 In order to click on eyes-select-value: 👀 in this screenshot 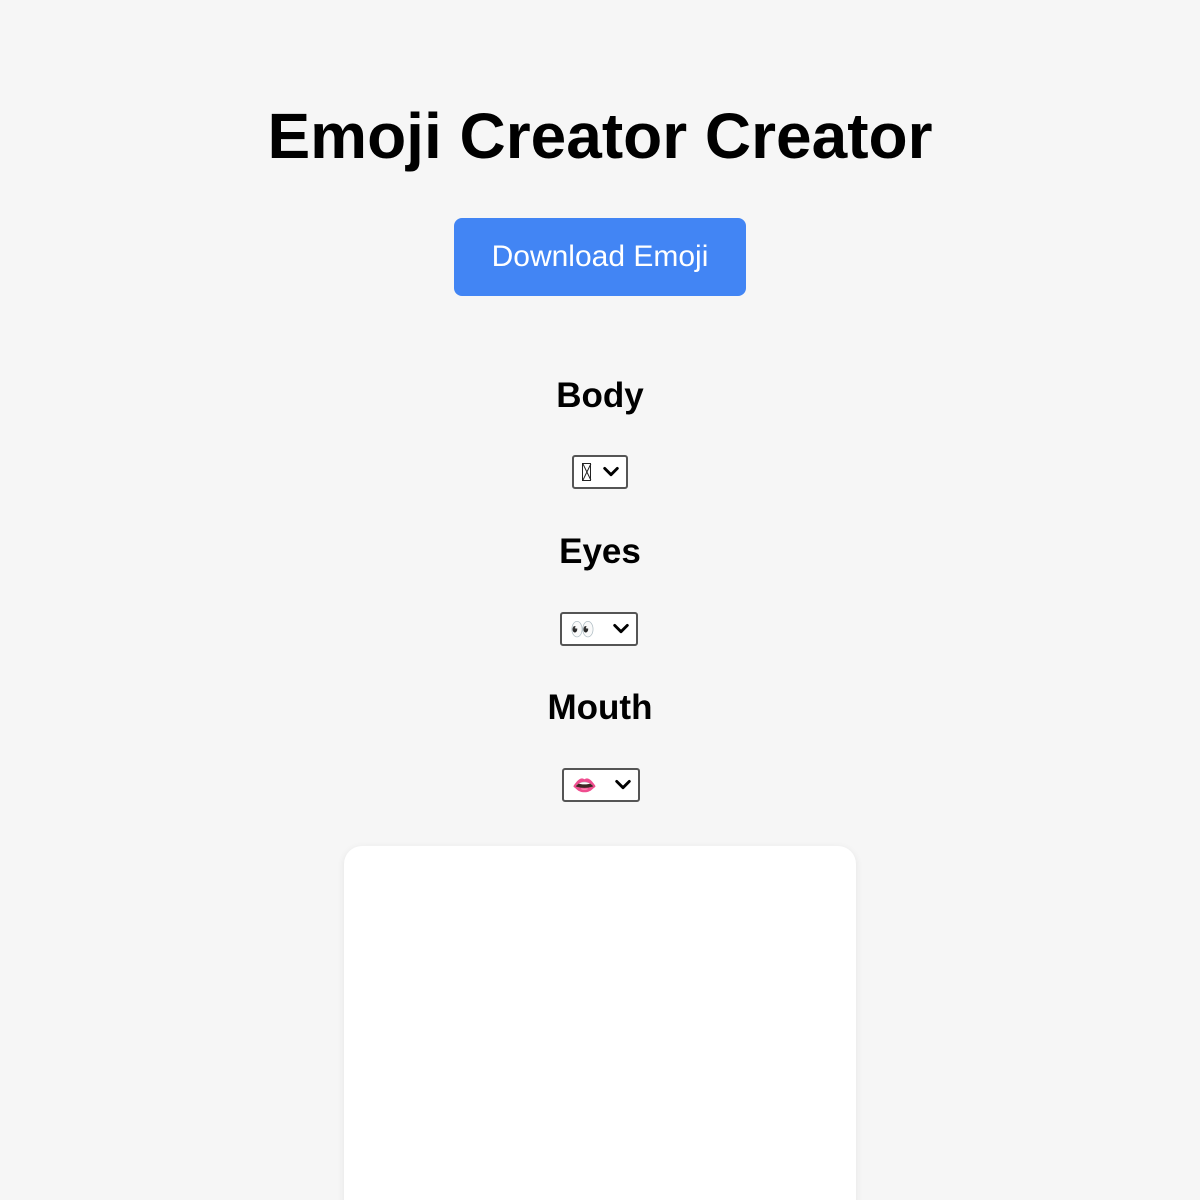, I will do `click(582, 629)`.